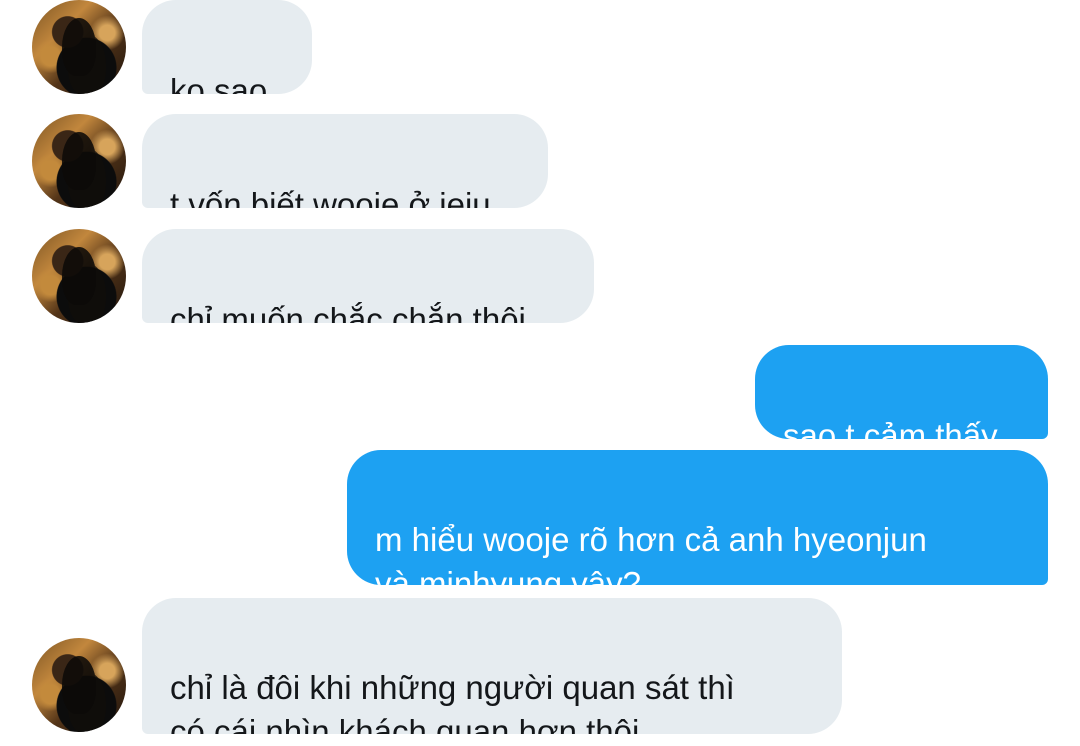  Describe the element at coordinates (348, 312) in the screenshot. I see `message-text: chỉ muốn chắc chắn thôi` at that location.